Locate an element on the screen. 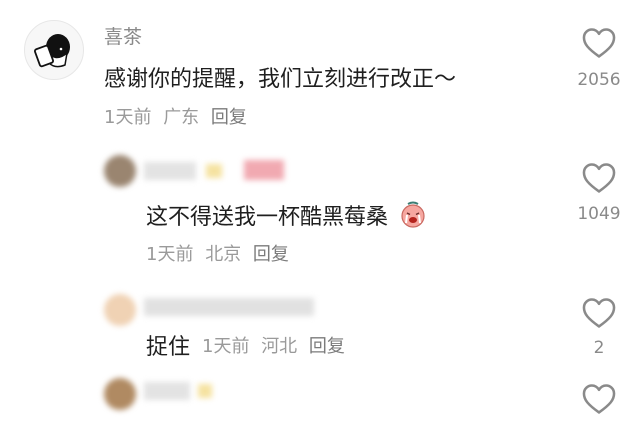 The height and width of the screenshot is (422, 640). cartoon-boy-avatar-icon is located at coordinates (52, 51).